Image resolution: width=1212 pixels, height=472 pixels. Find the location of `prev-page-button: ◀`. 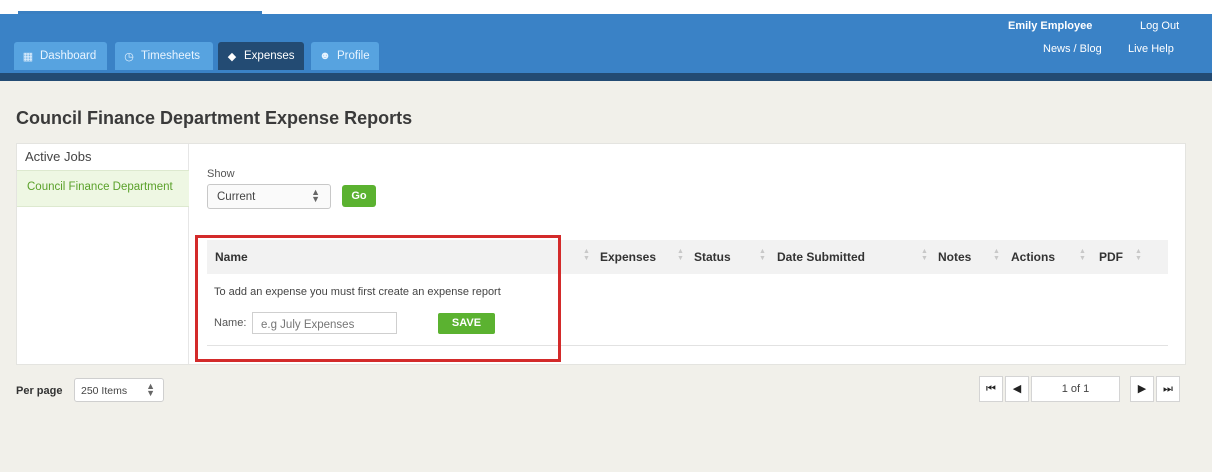

prev-page-button: ◀ is located at coordinates (1017, 389).